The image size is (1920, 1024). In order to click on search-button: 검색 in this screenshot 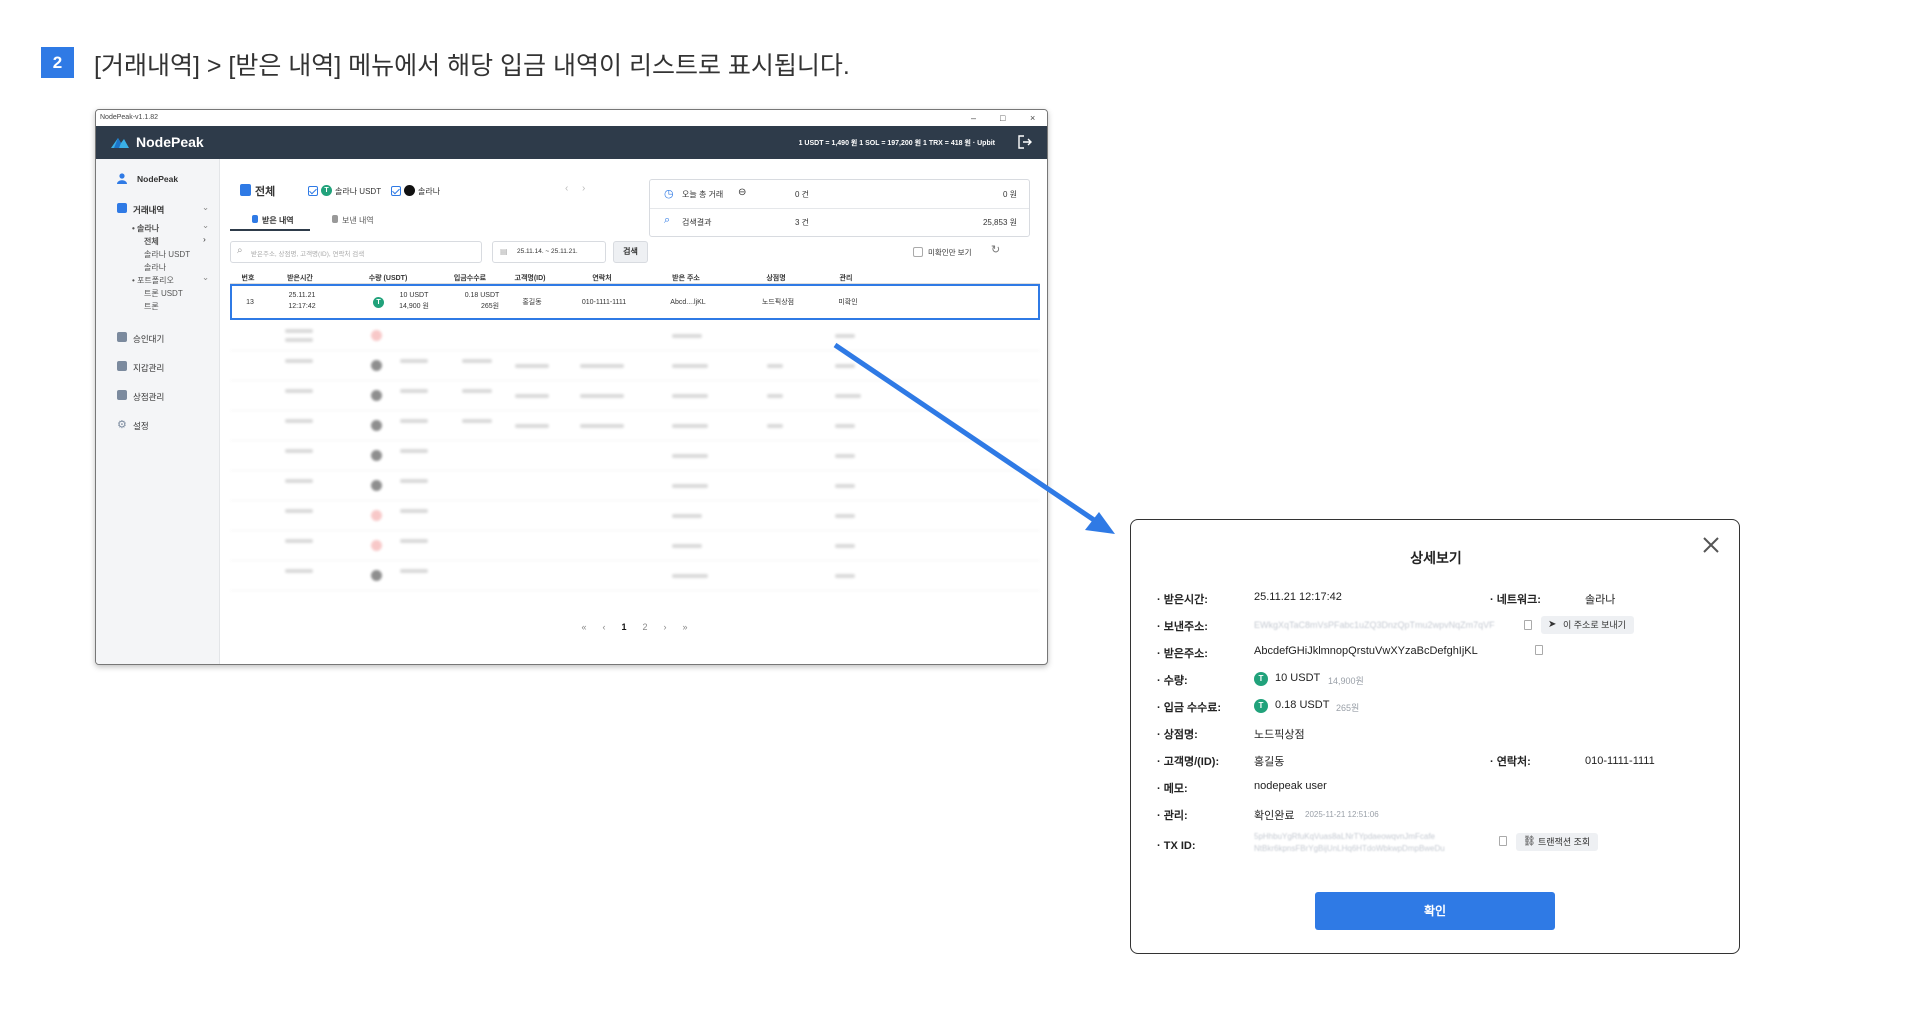, I will do `click(630, 252)`.